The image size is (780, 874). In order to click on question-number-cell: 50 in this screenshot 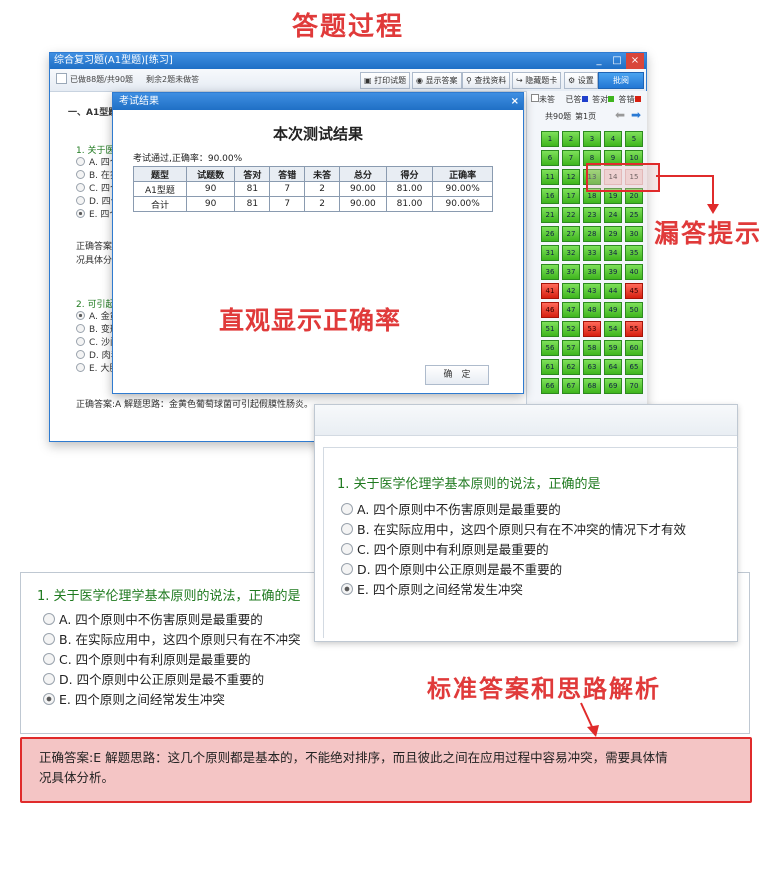, I will do `click(634, 310)`.